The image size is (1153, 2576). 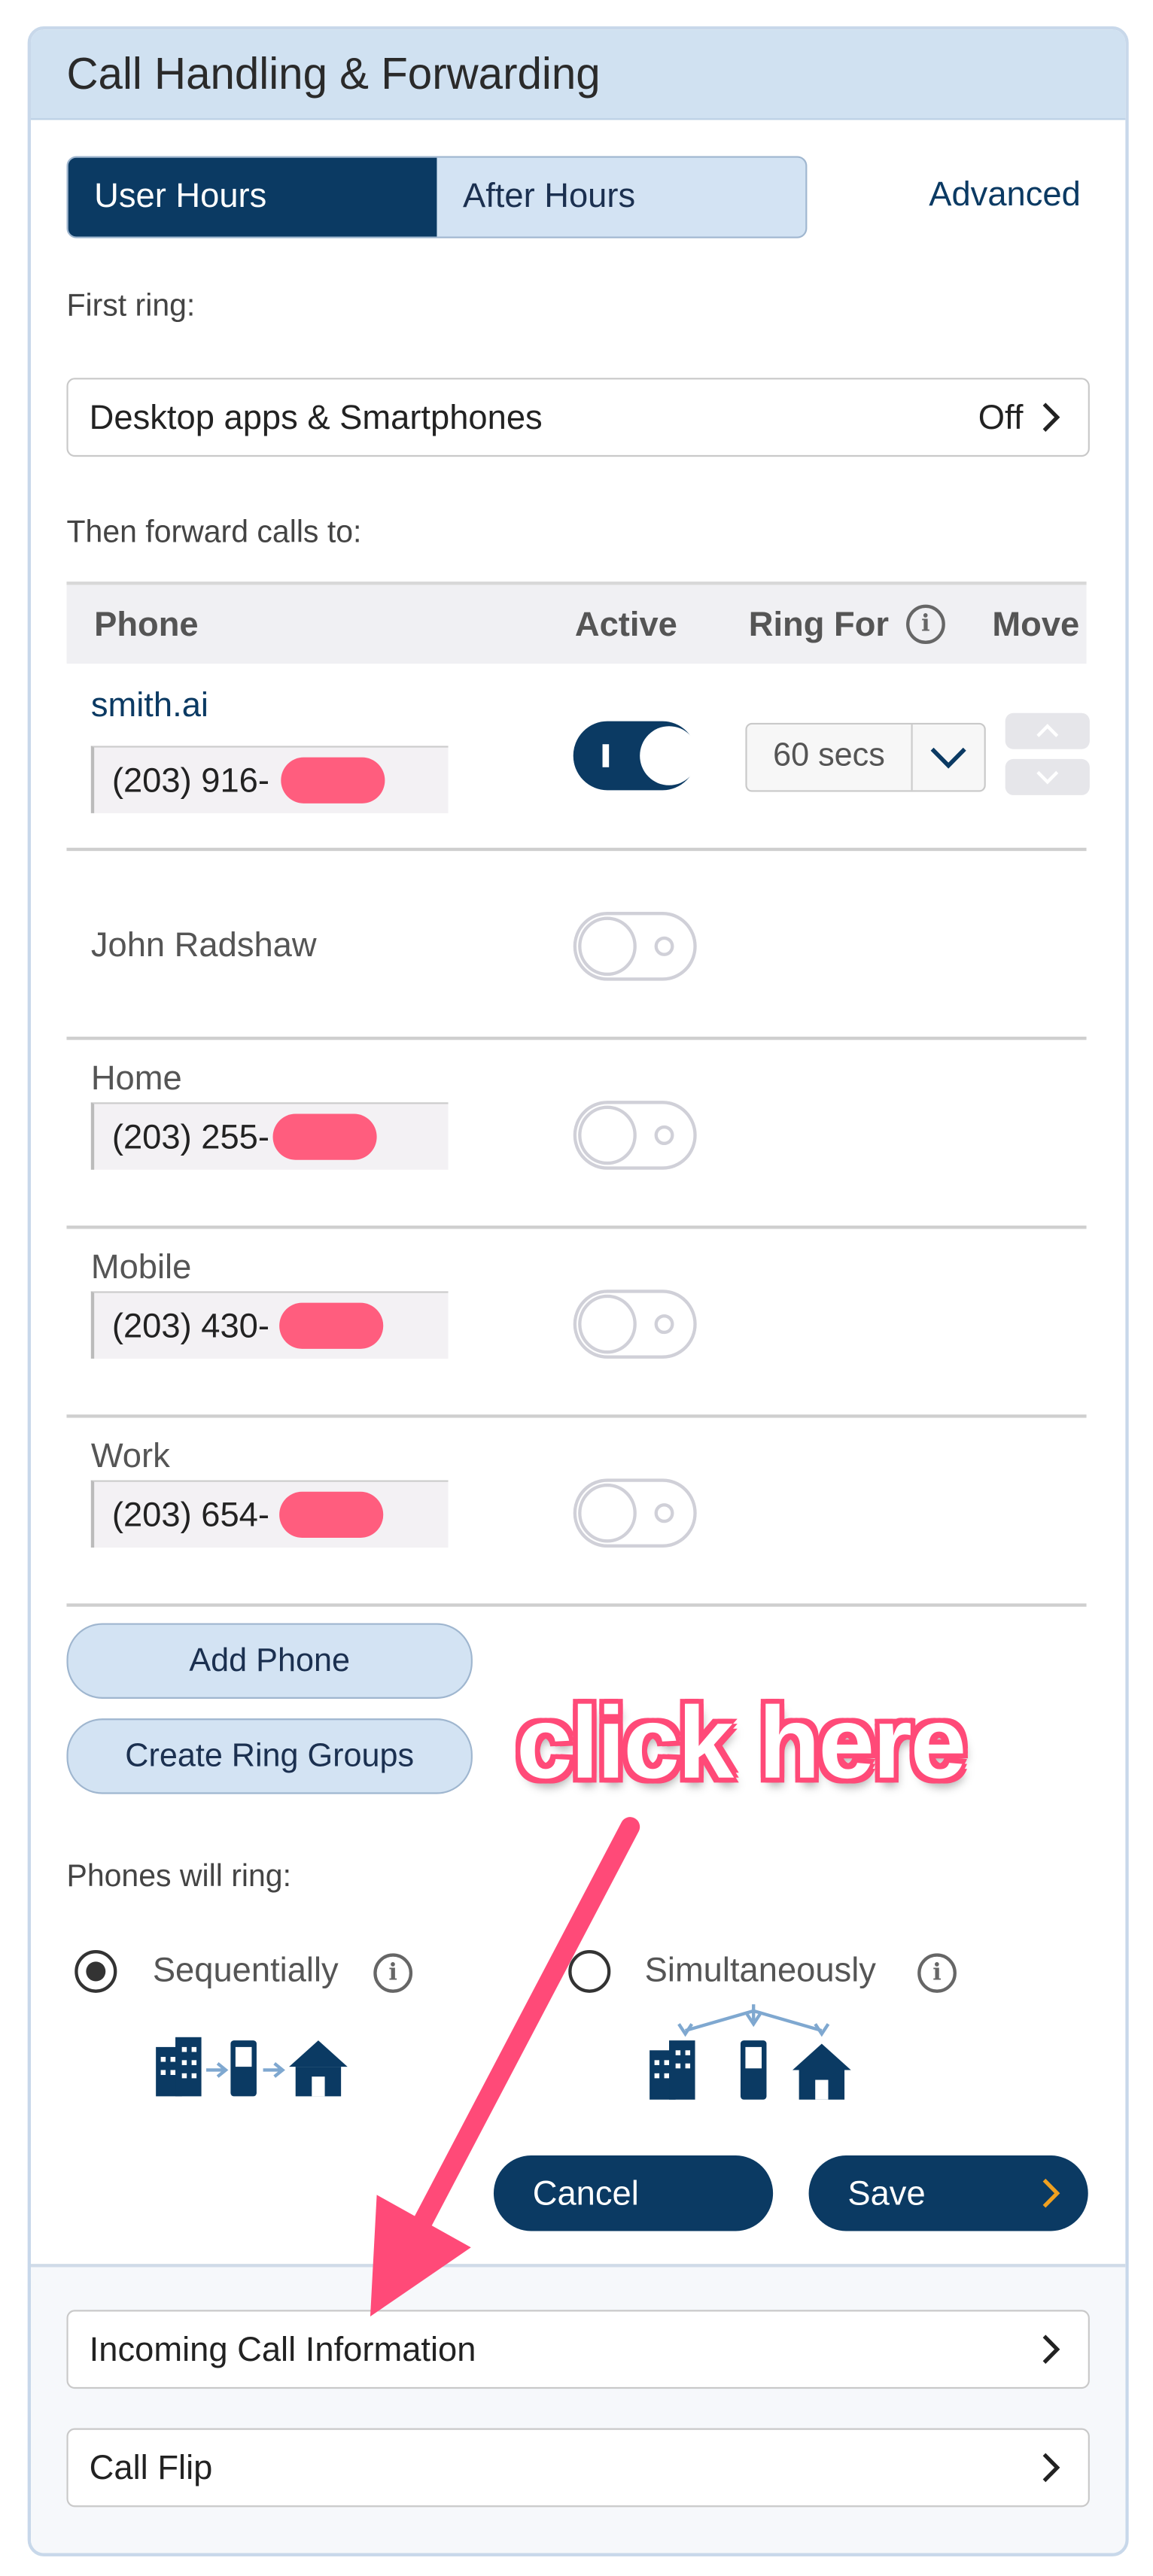 What do you see at coordinates (151, 2468) in the screenshot?
I see `call-flip-label: Call Flip` at bounding box center [151, 2468].